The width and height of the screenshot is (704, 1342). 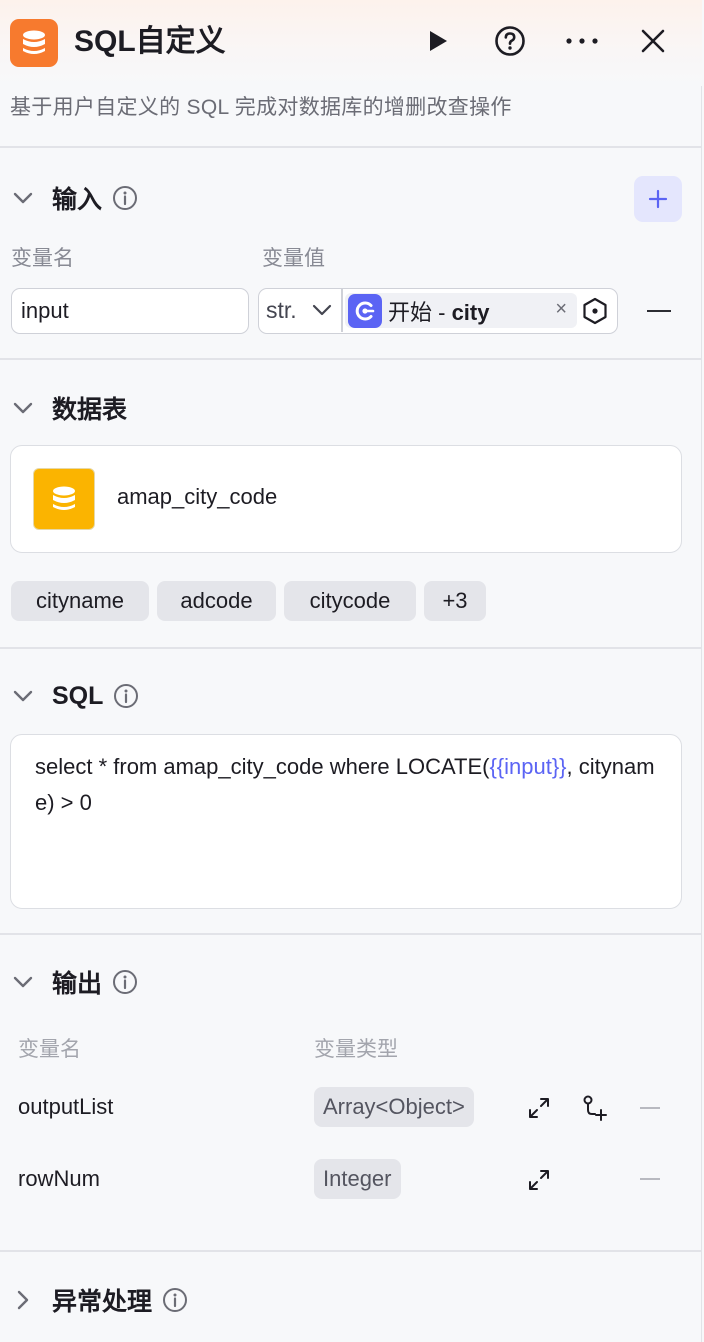 I want to click on more-fields-chip: +3, so click(x=455, y=601).